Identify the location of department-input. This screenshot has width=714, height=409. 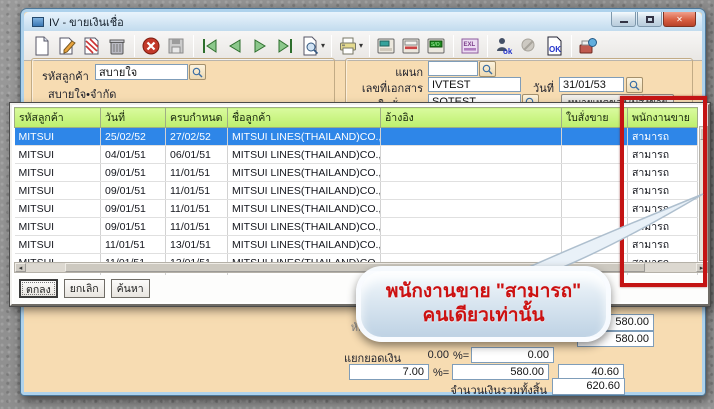
(453, 68).